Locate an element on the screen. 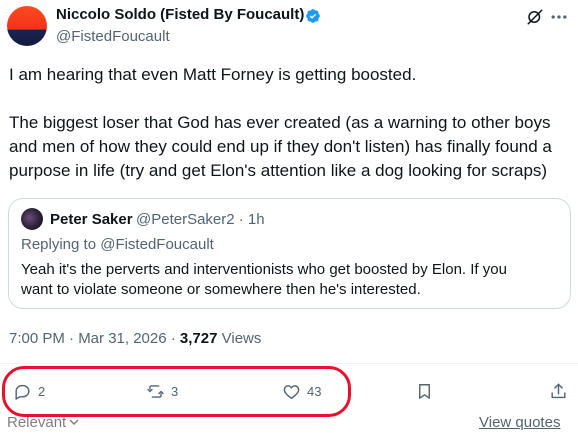 The height and width of the screenshot is (440, 578). author-name: Niccolo Soldo (Fisted By Foucault) is located at coordinates (180, 14).